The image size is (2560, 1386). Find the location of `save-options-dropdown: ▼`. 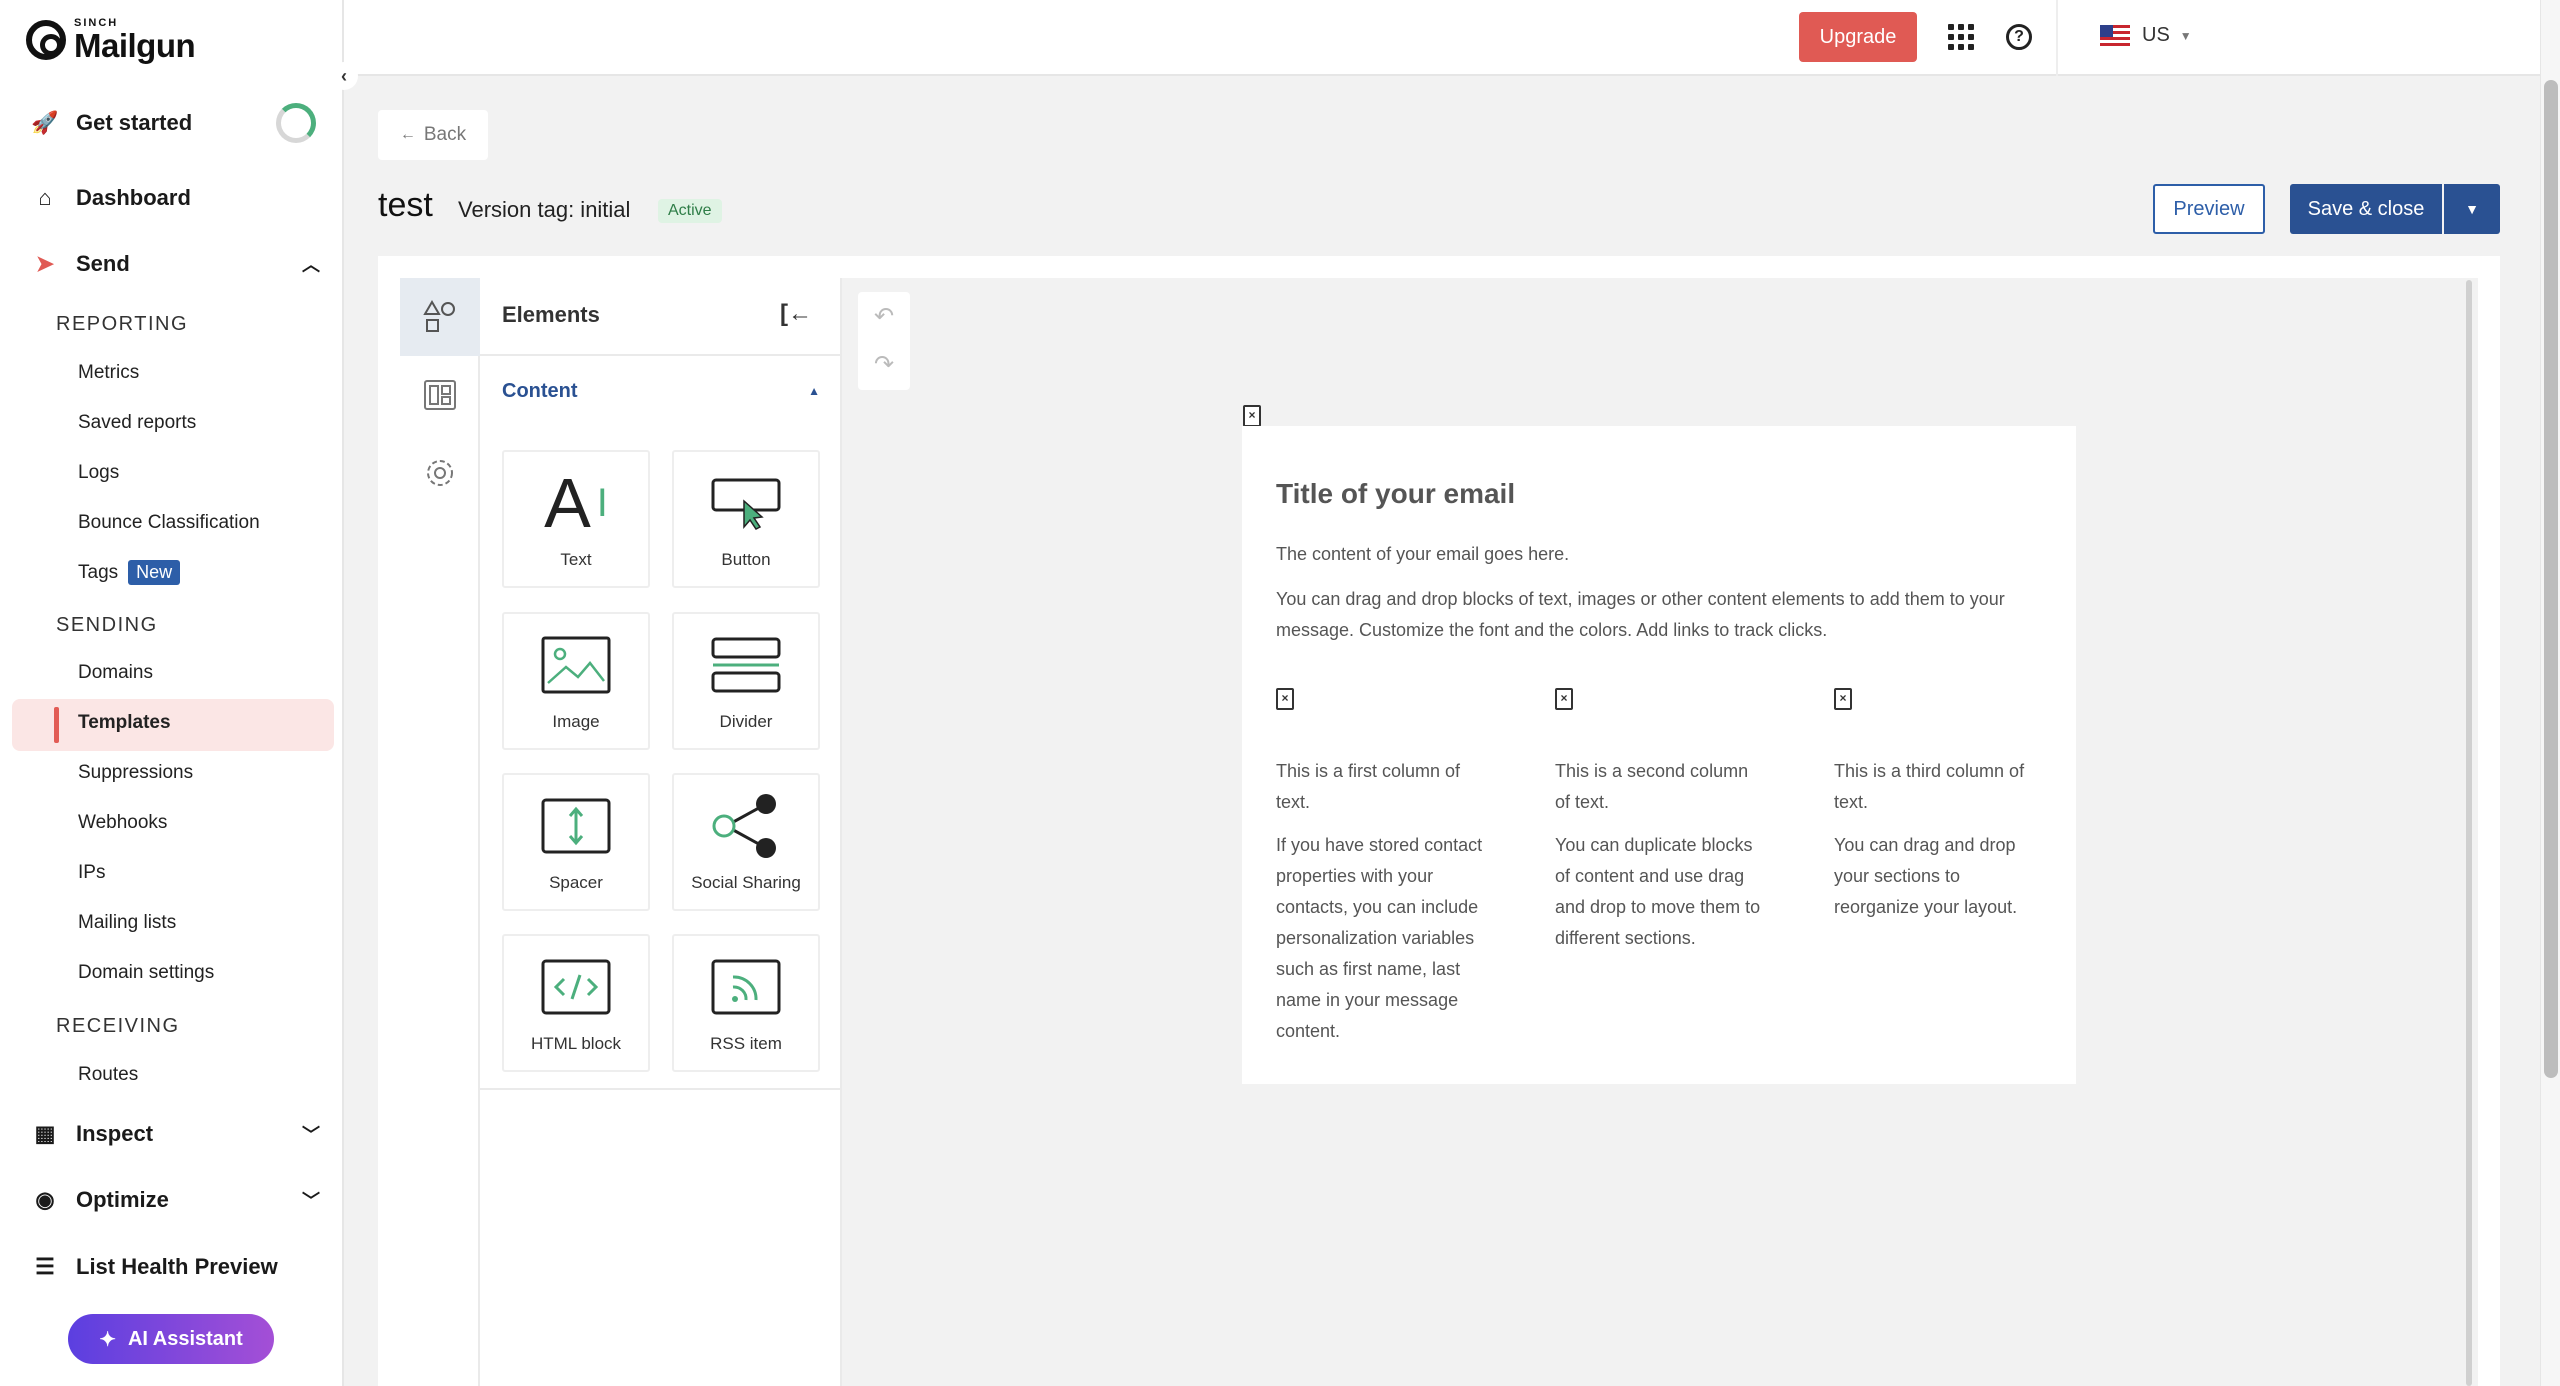

save-options-dropdown: ▼ is located at coordinates (2472, 209).